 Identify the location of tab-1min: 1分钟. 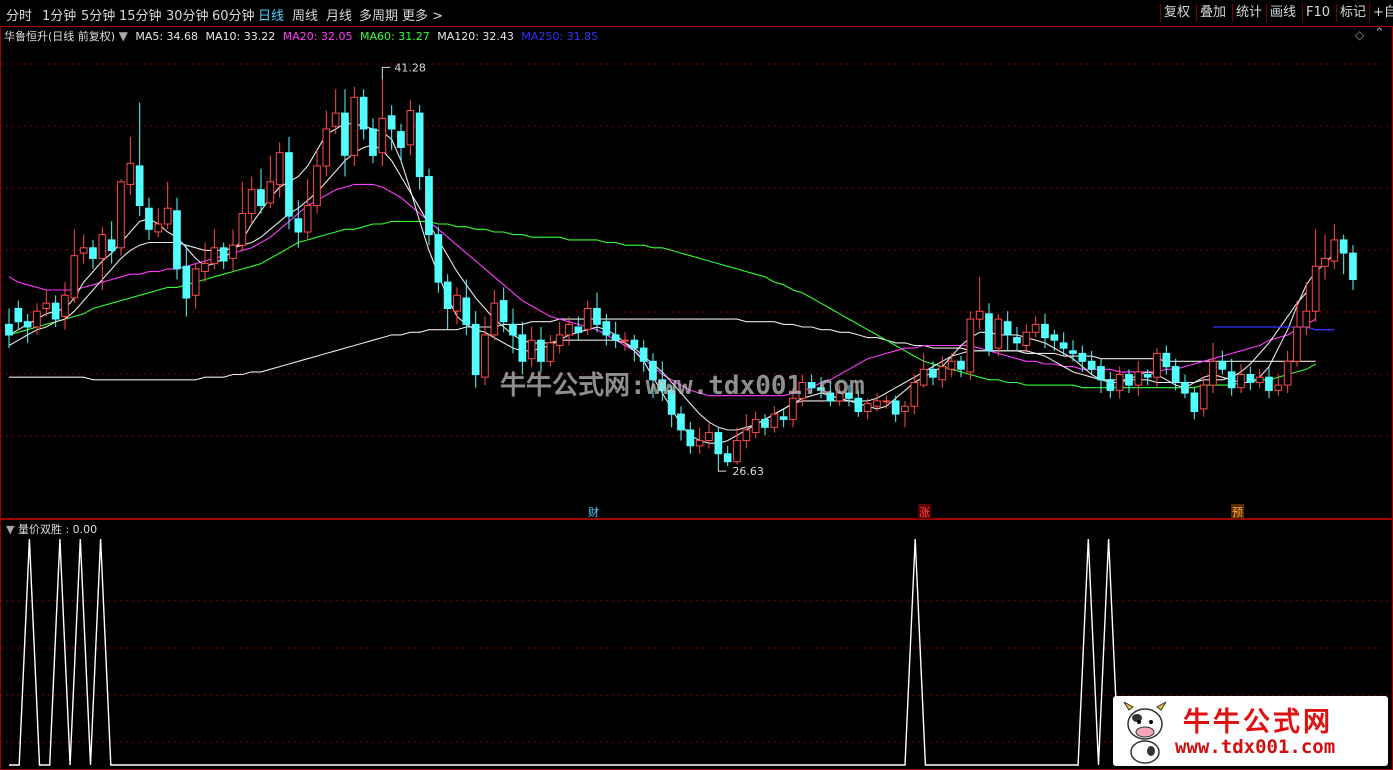
(59, 14).